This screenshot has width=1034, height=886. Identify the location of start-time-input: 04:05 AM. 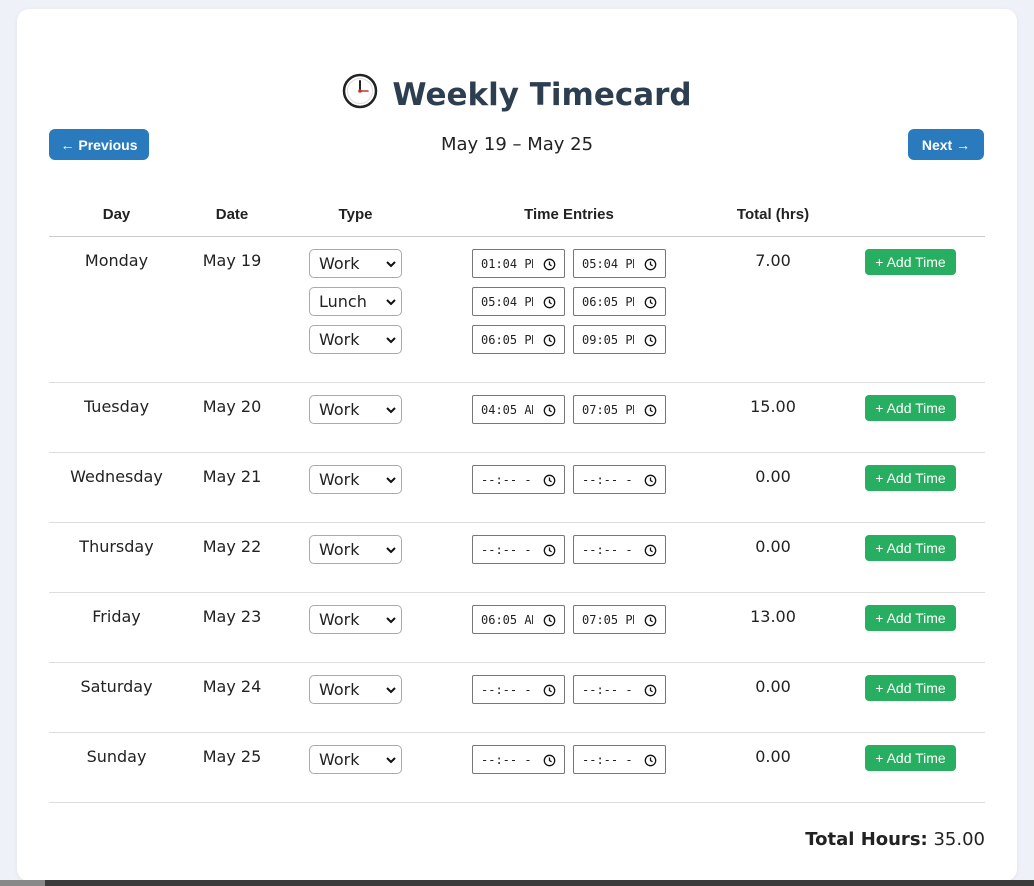
(518, 409).